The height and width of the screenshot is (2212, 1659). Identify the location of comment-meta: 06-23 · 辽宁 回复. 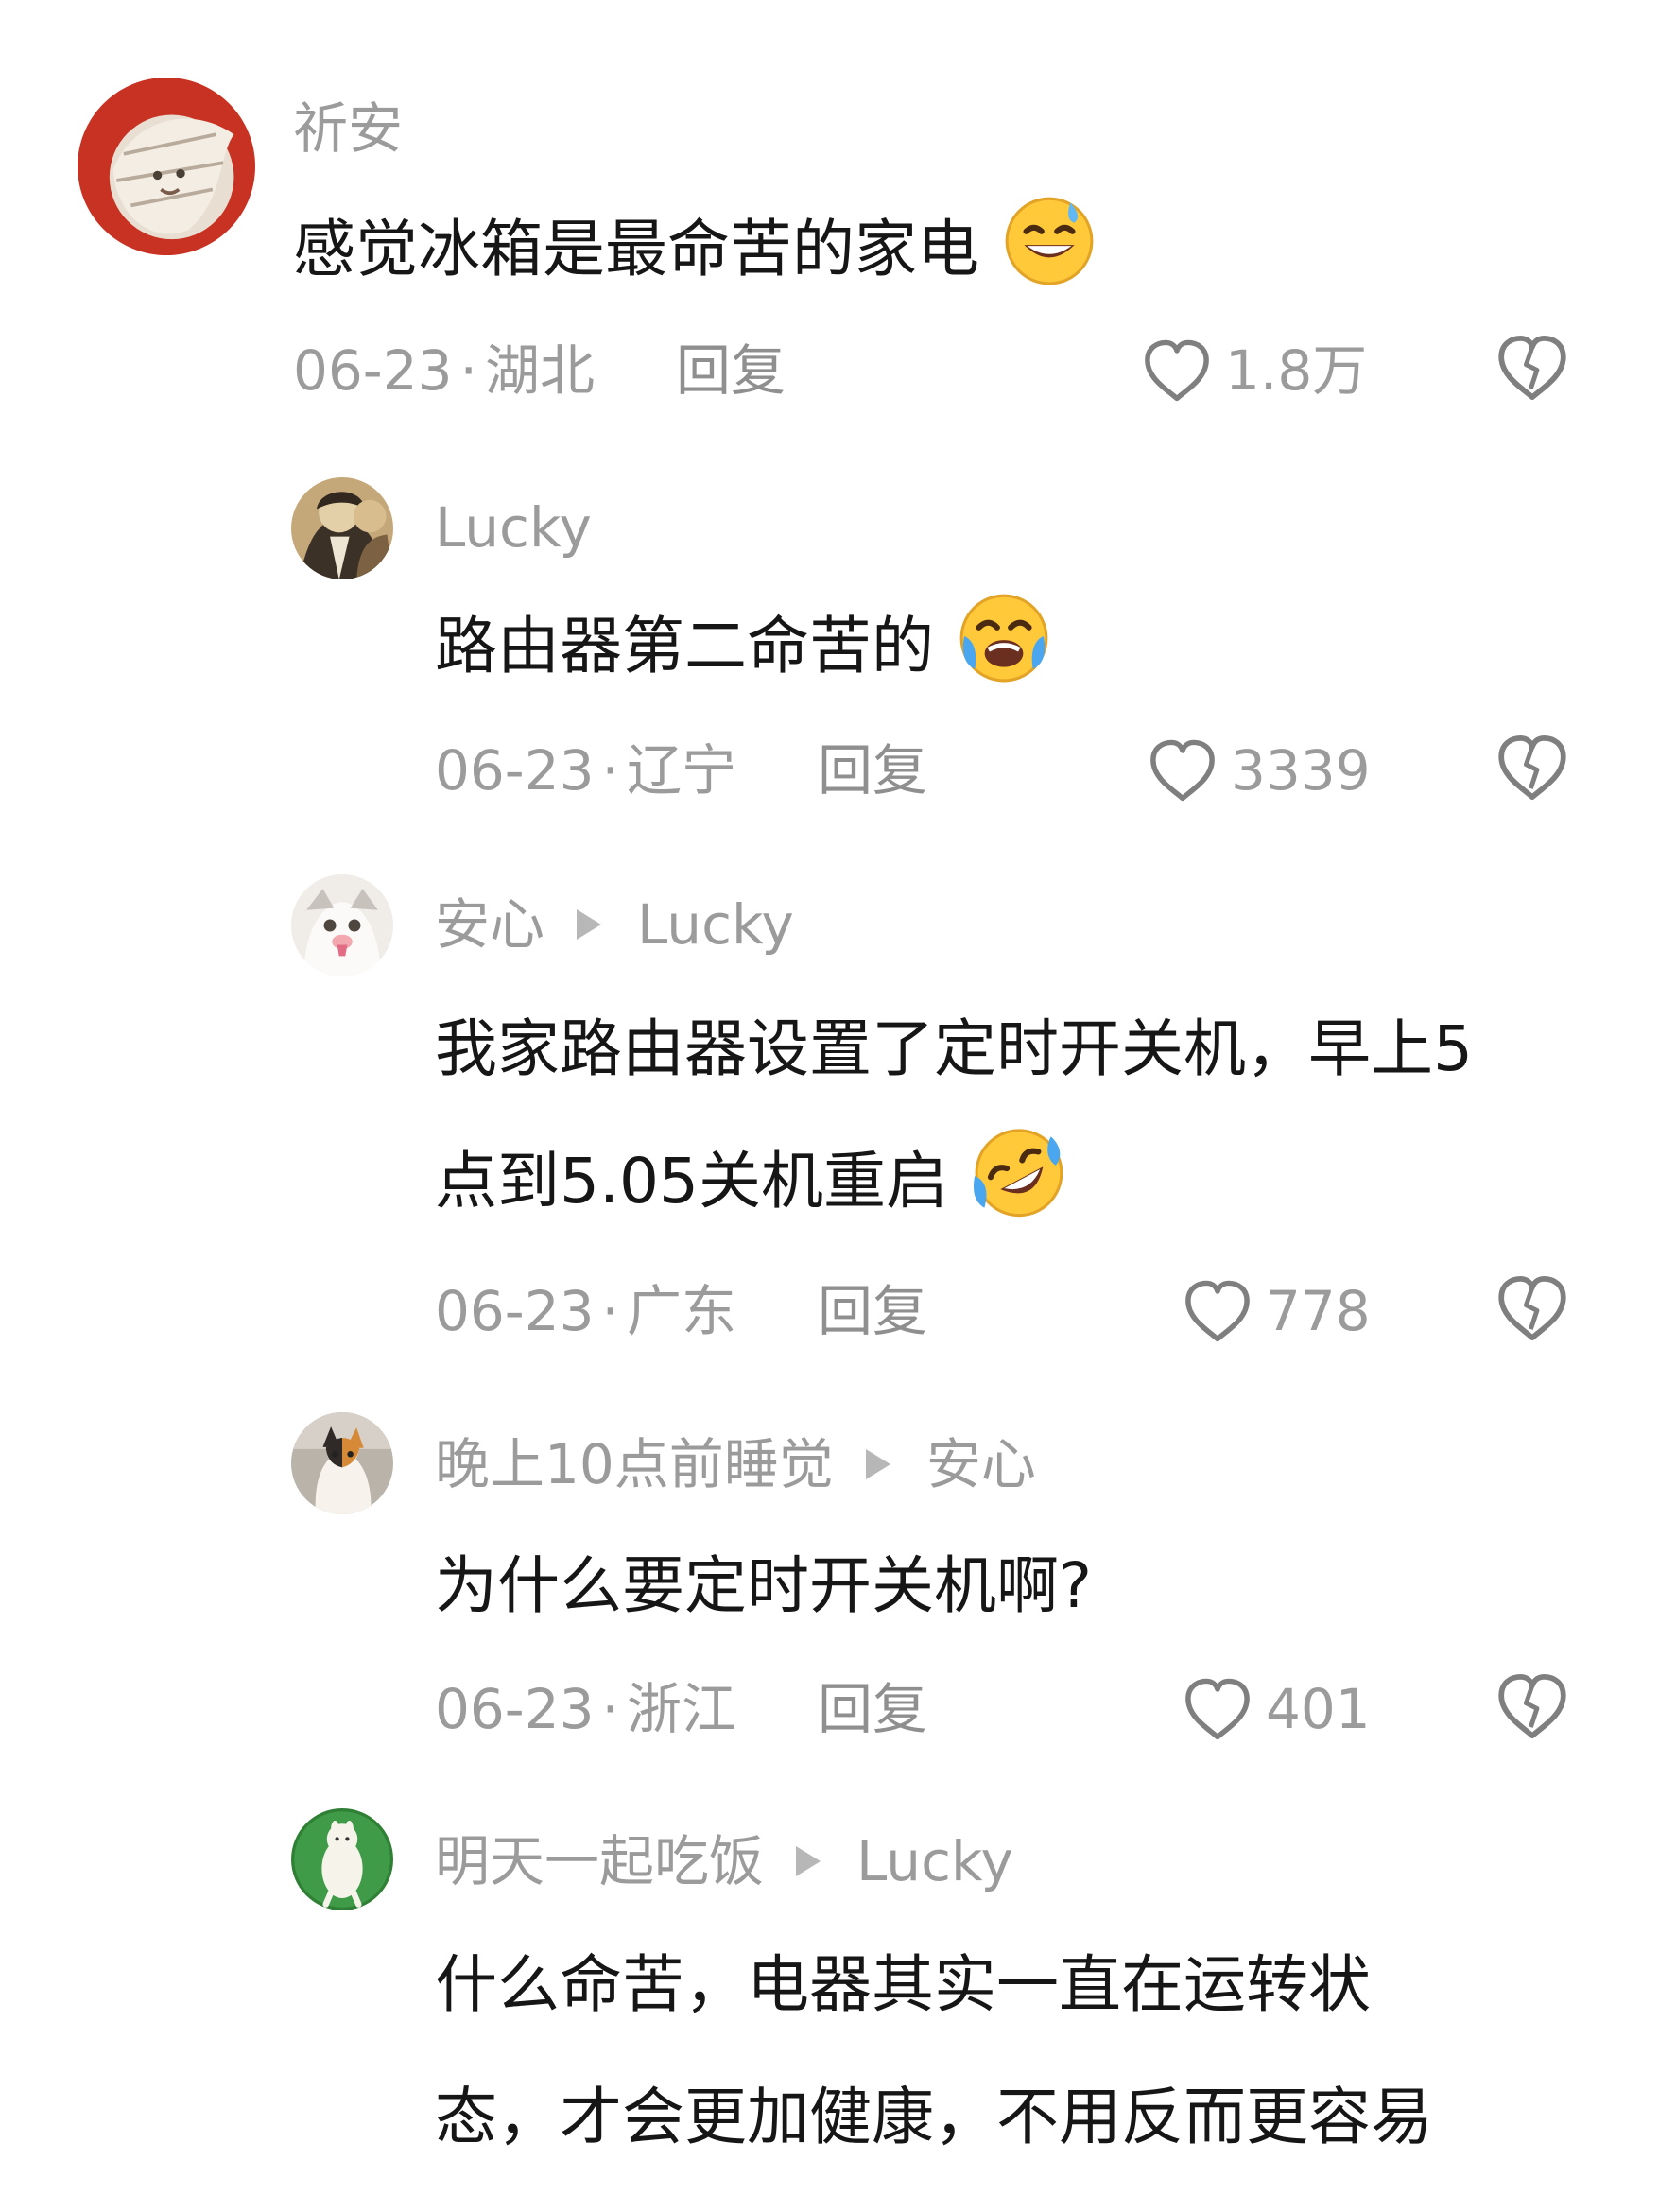
(681, 770).